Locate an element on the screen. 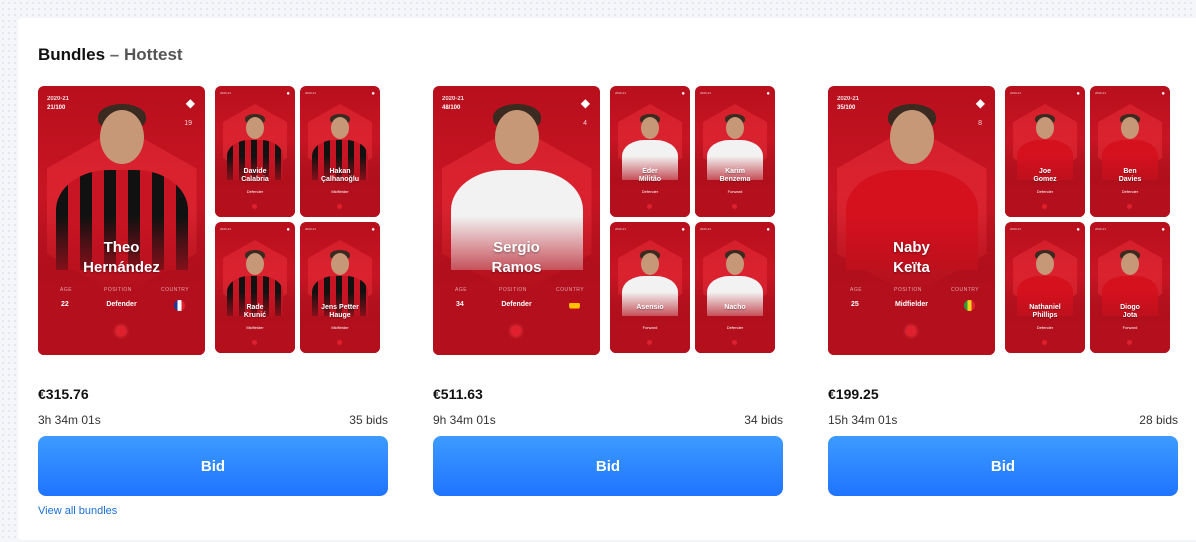  player-name: Karim Benzema is located at coordinates (735, 175).